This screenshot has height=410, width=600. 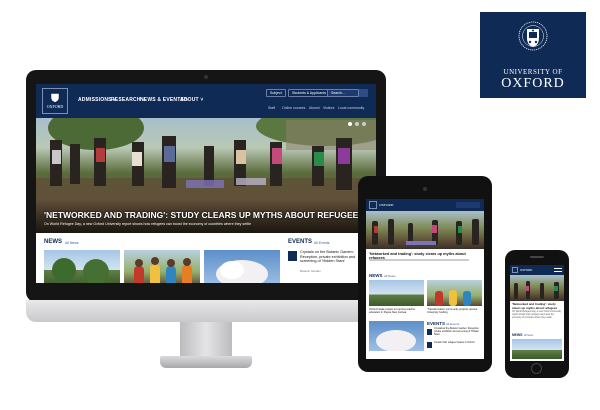 I want to click on phone-market-photo, so click(x=536, y=290).